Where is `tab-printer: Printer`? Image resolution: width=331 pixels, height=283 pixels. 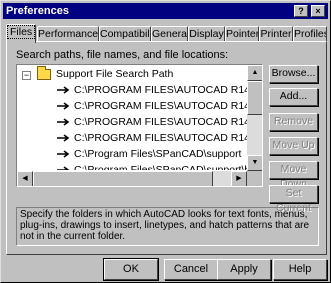 tab-printer: Printer is located at coordinates (276, 34).